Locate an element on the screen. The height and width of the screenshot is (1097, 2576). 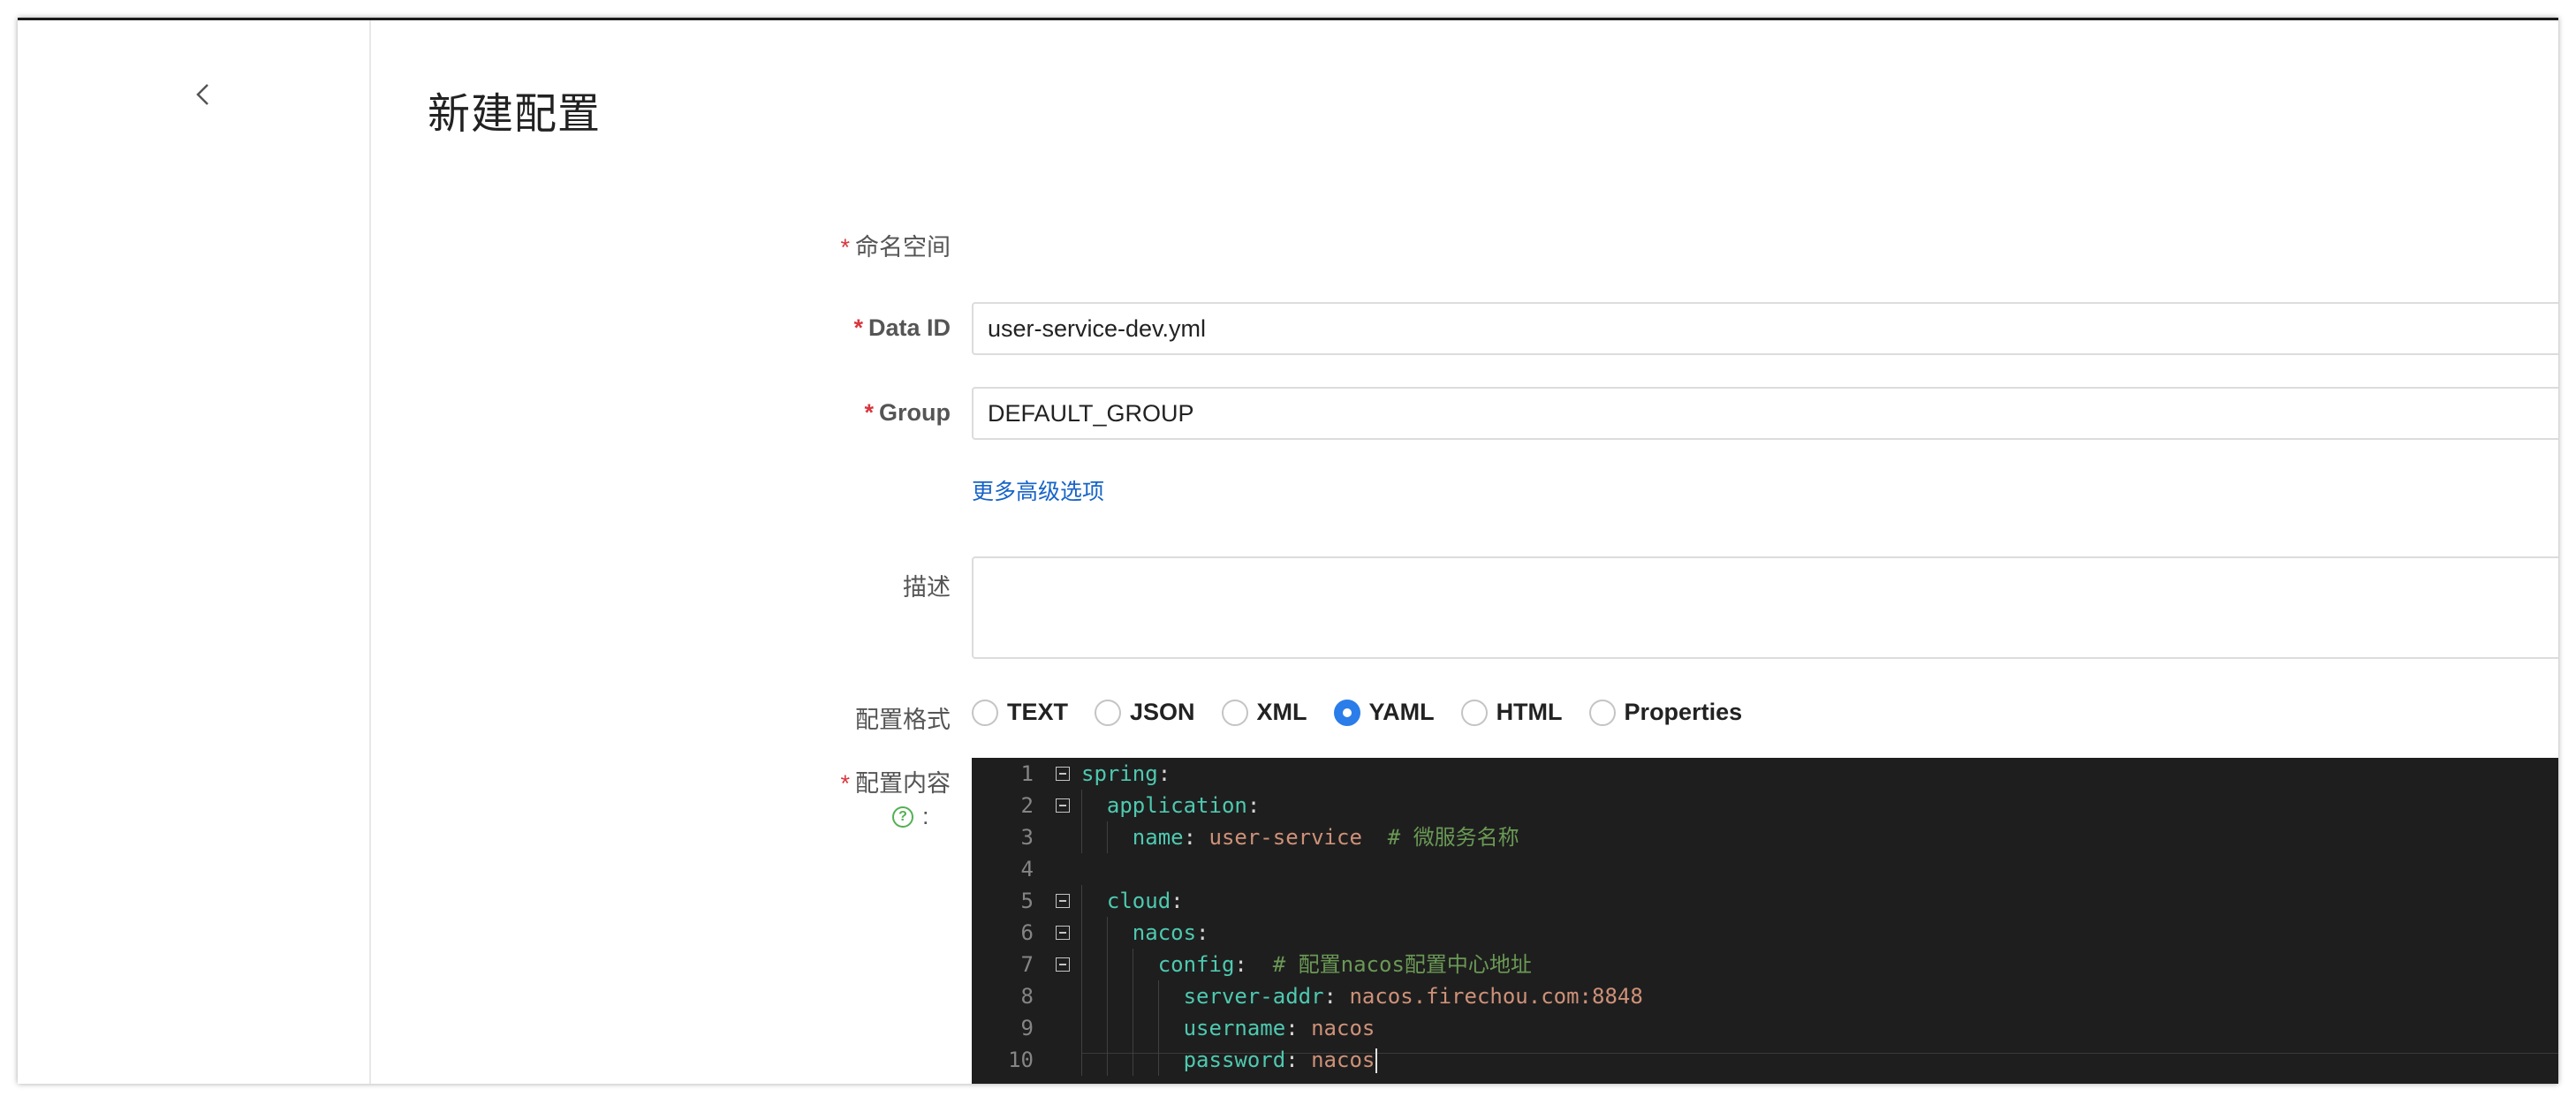
line-number: 3 is located at coordinates (1027, 838).